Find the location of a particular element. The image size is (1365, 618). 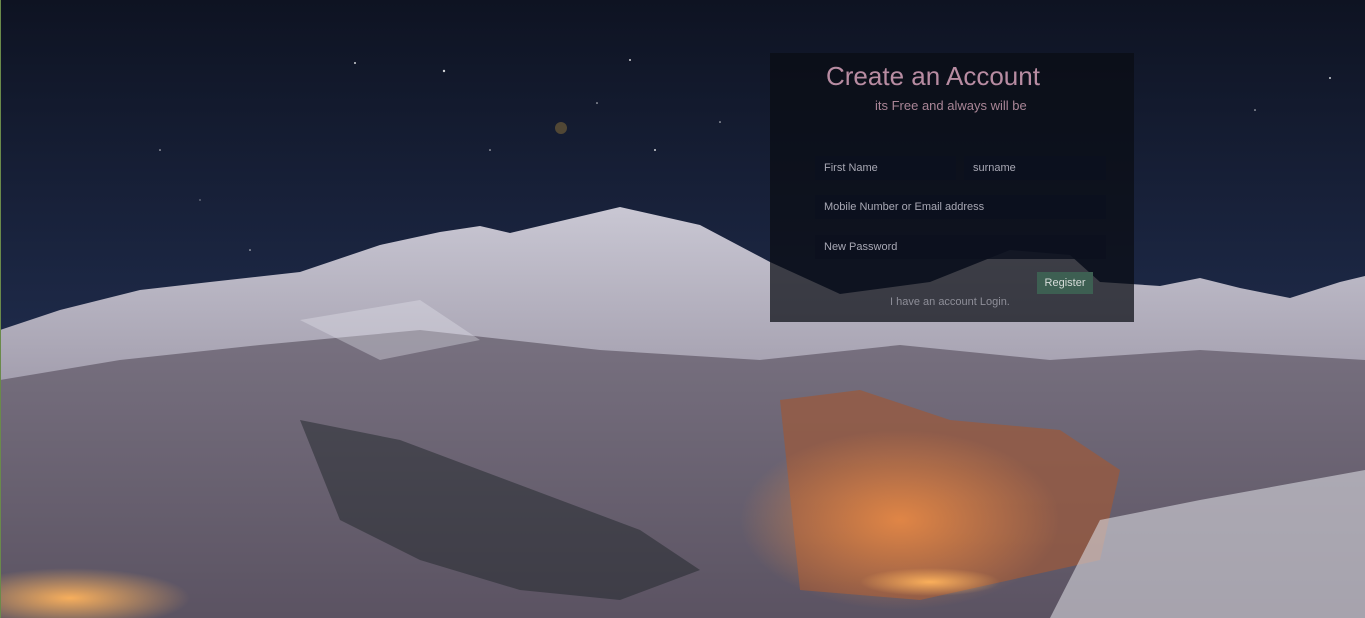

first-name-input is located at coordinates (885, 168).